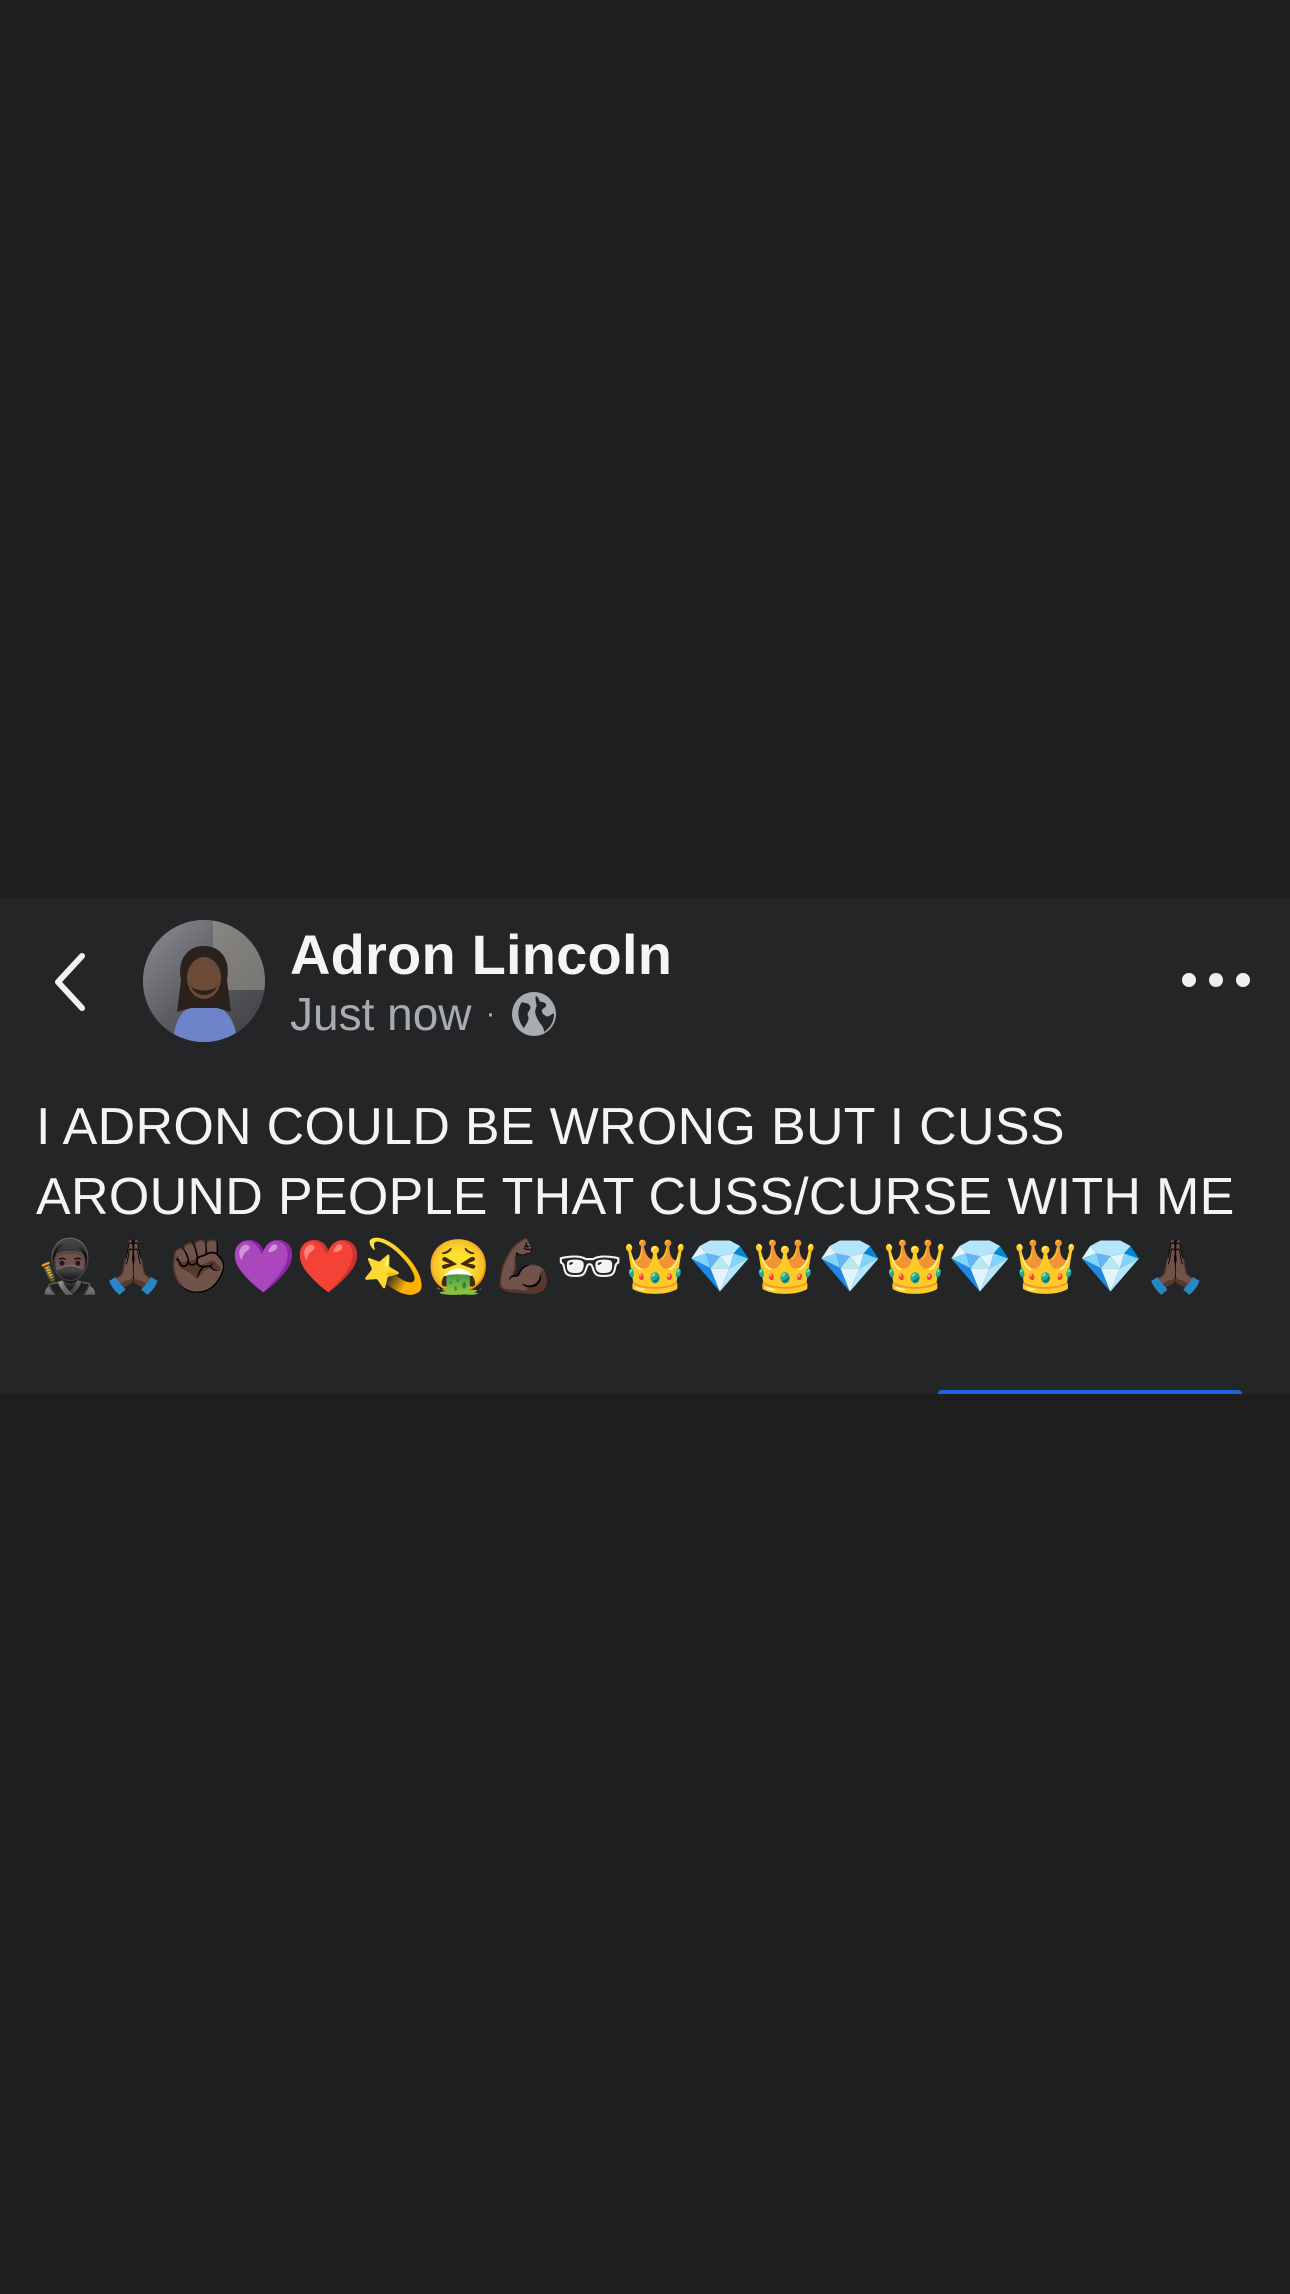 This screenshot has width=1290, height=2294. What do you see at coordinates (533, 1014) in the screenshot?
I see `globe-icon` at bounding box center [533, 1014].